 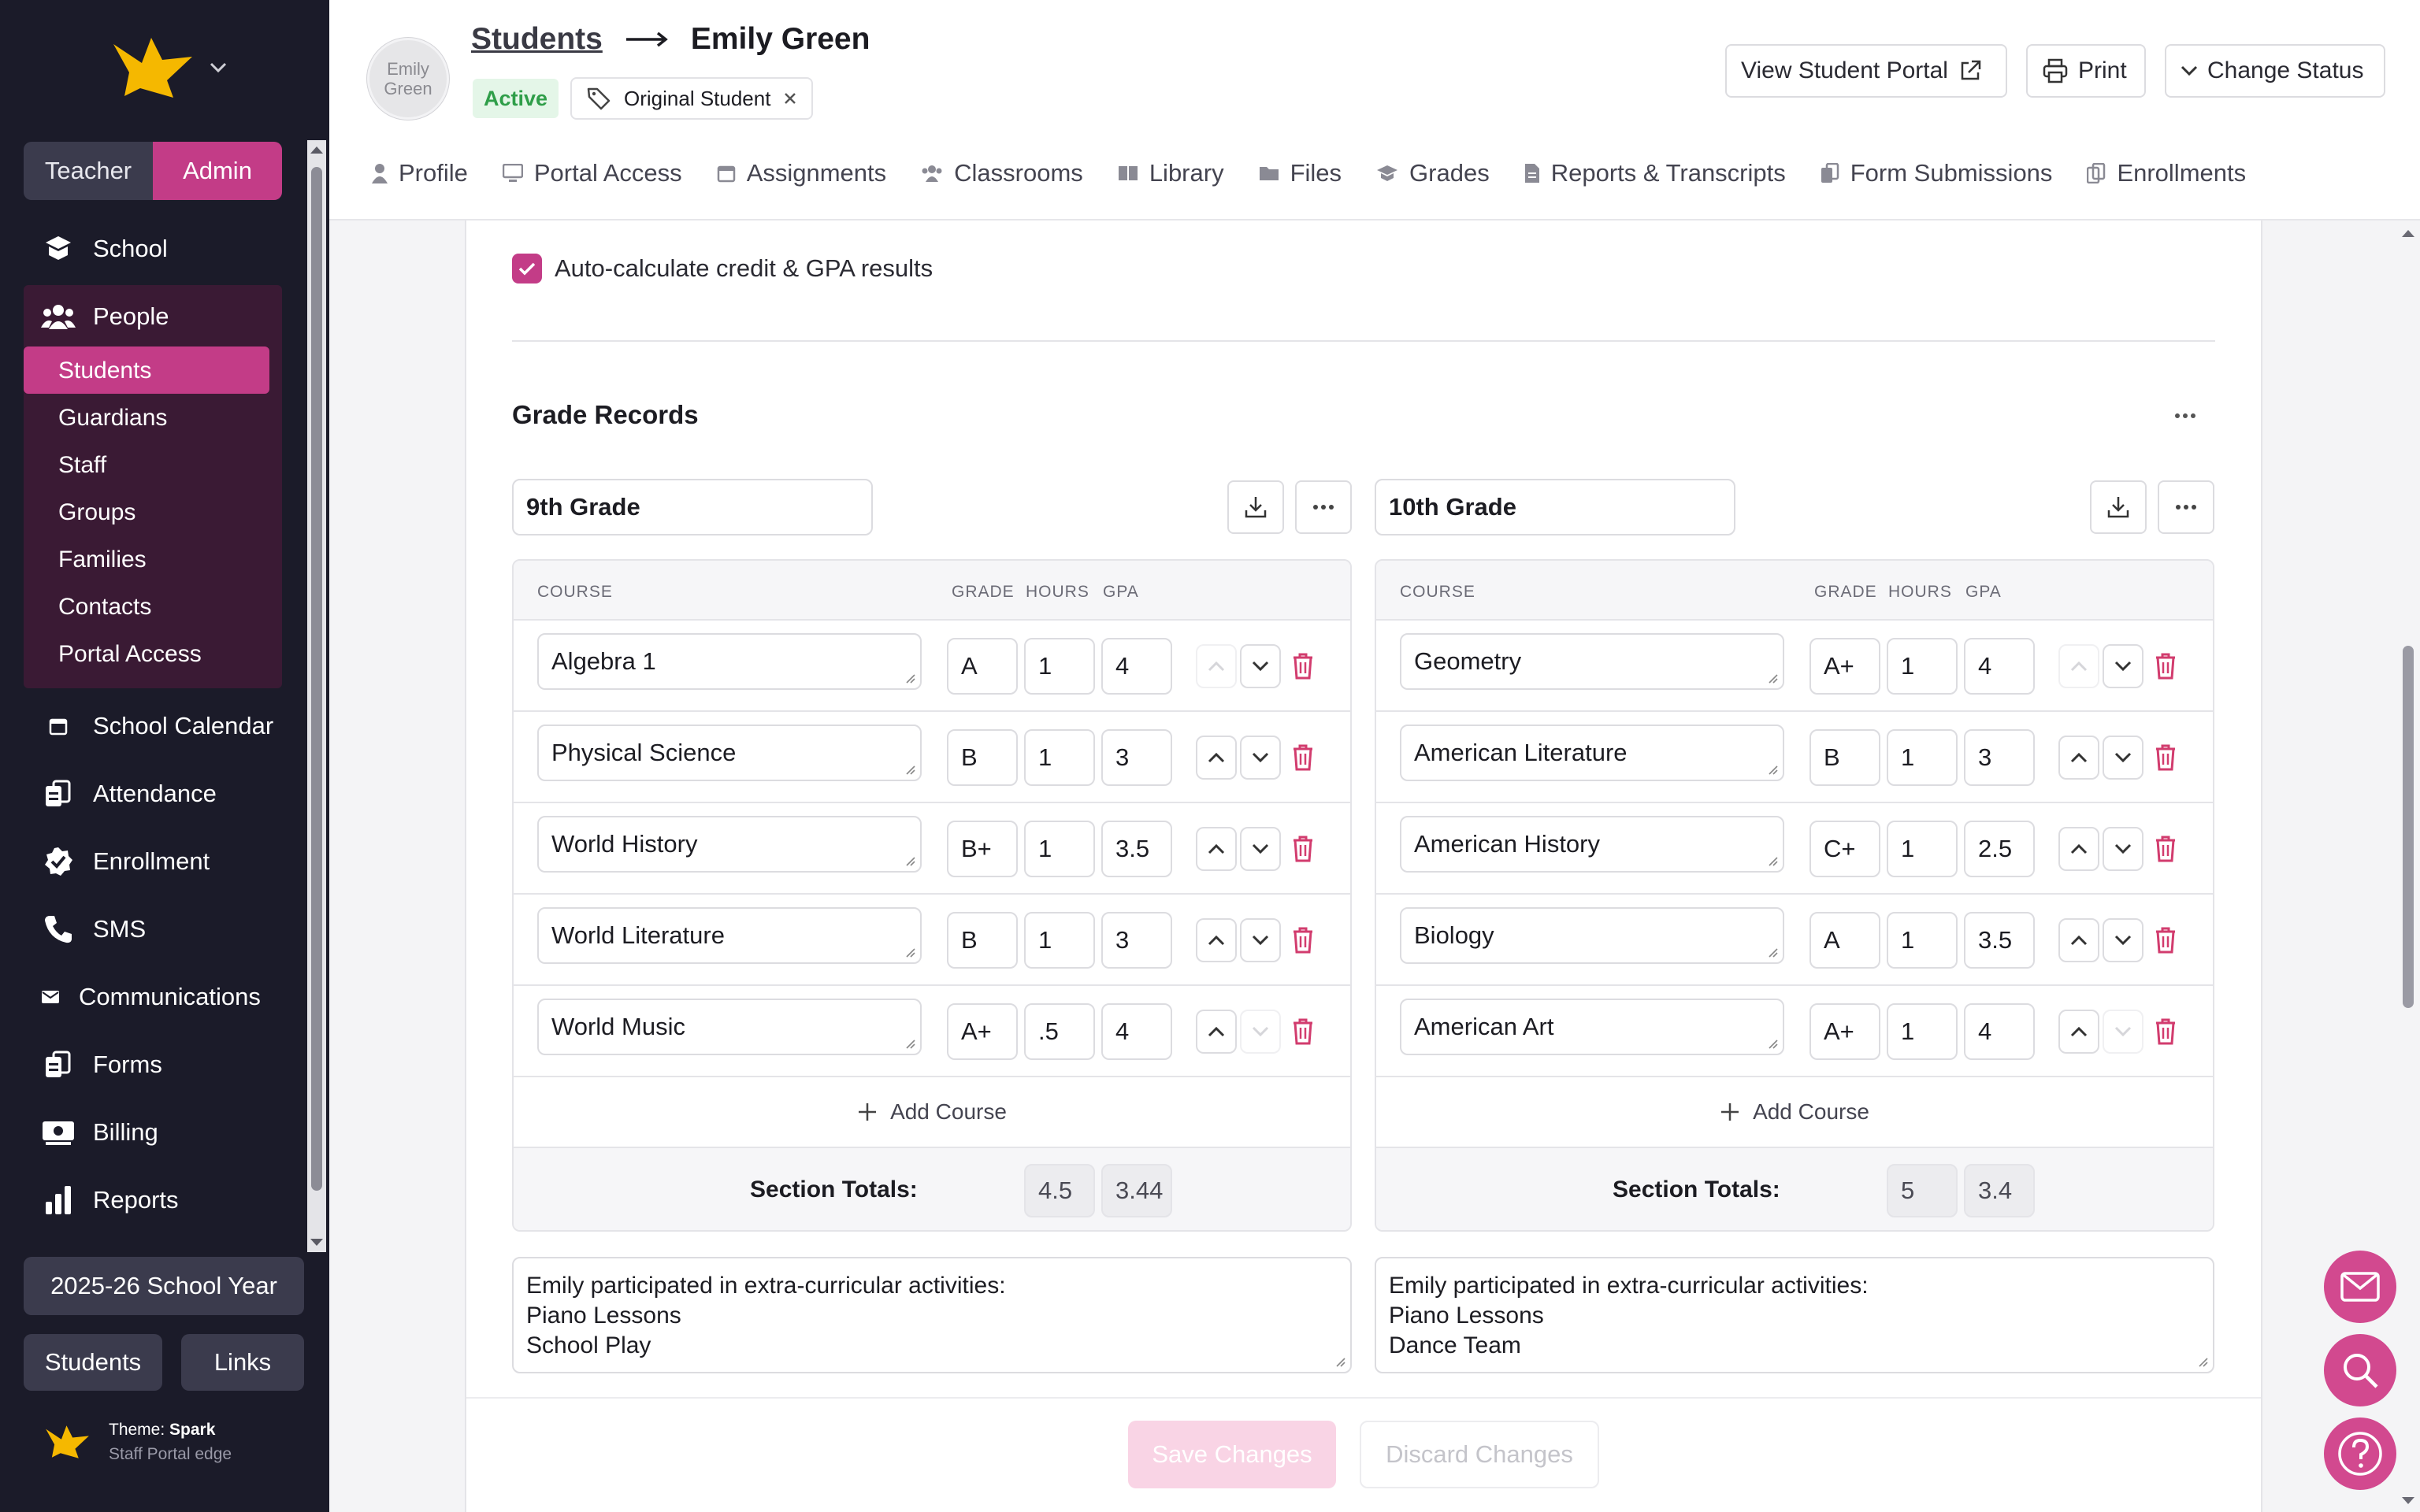 What do you see at coordinates (1844, 940) in the screenshot?
I see `grade-input: A` at bounding box center [1844, 940].